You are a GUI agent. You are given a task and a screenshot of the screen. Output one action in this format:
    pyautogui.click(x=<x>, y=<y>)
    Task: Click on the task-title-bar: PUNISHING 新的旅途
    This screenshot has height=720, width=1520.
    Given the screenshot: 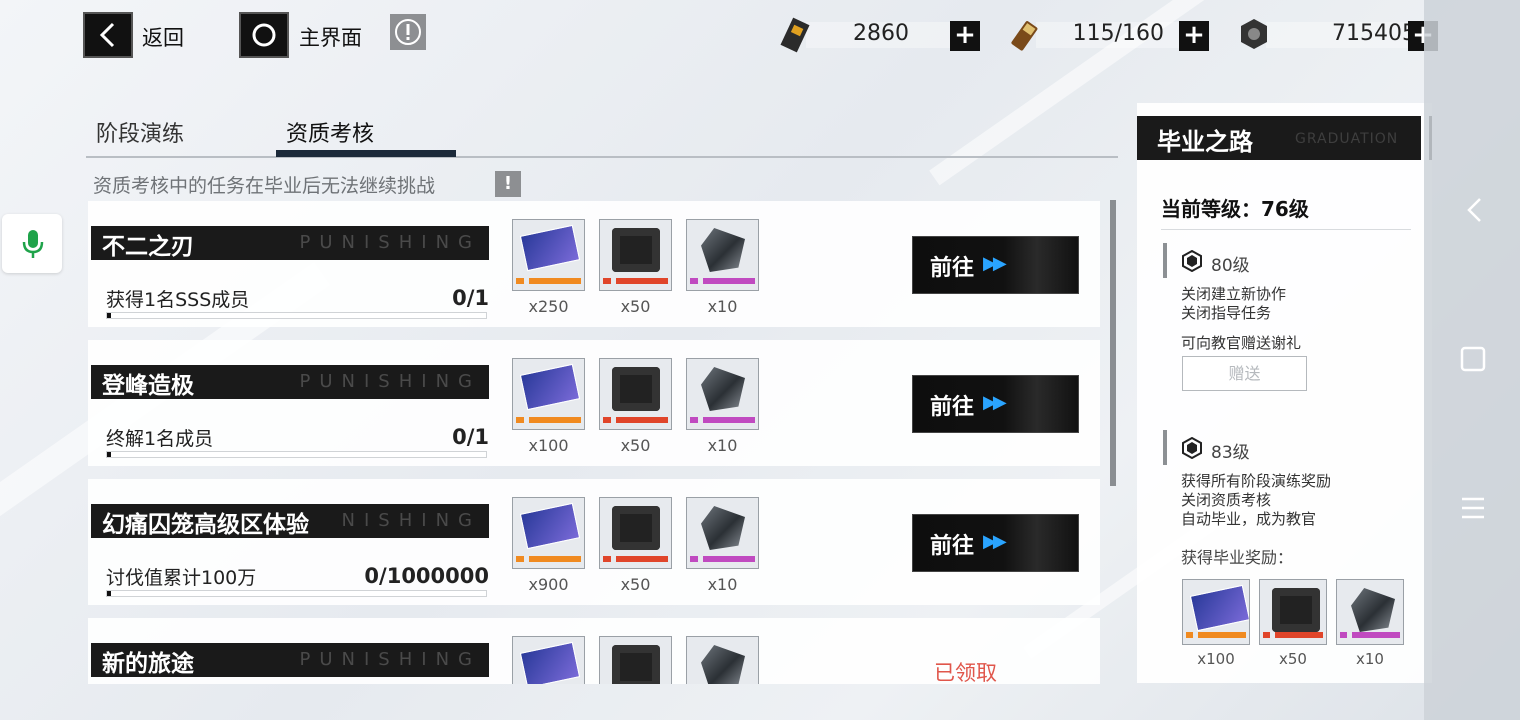 What is the action you would take?
    pyautogui.click(x=290, y=660)
    